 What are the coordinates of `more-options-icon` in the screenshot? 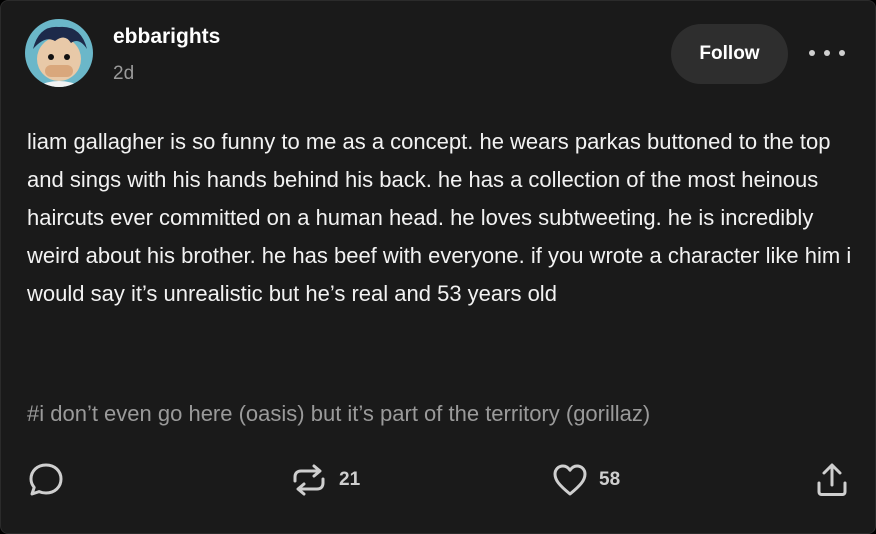 It's located at (827, 53).